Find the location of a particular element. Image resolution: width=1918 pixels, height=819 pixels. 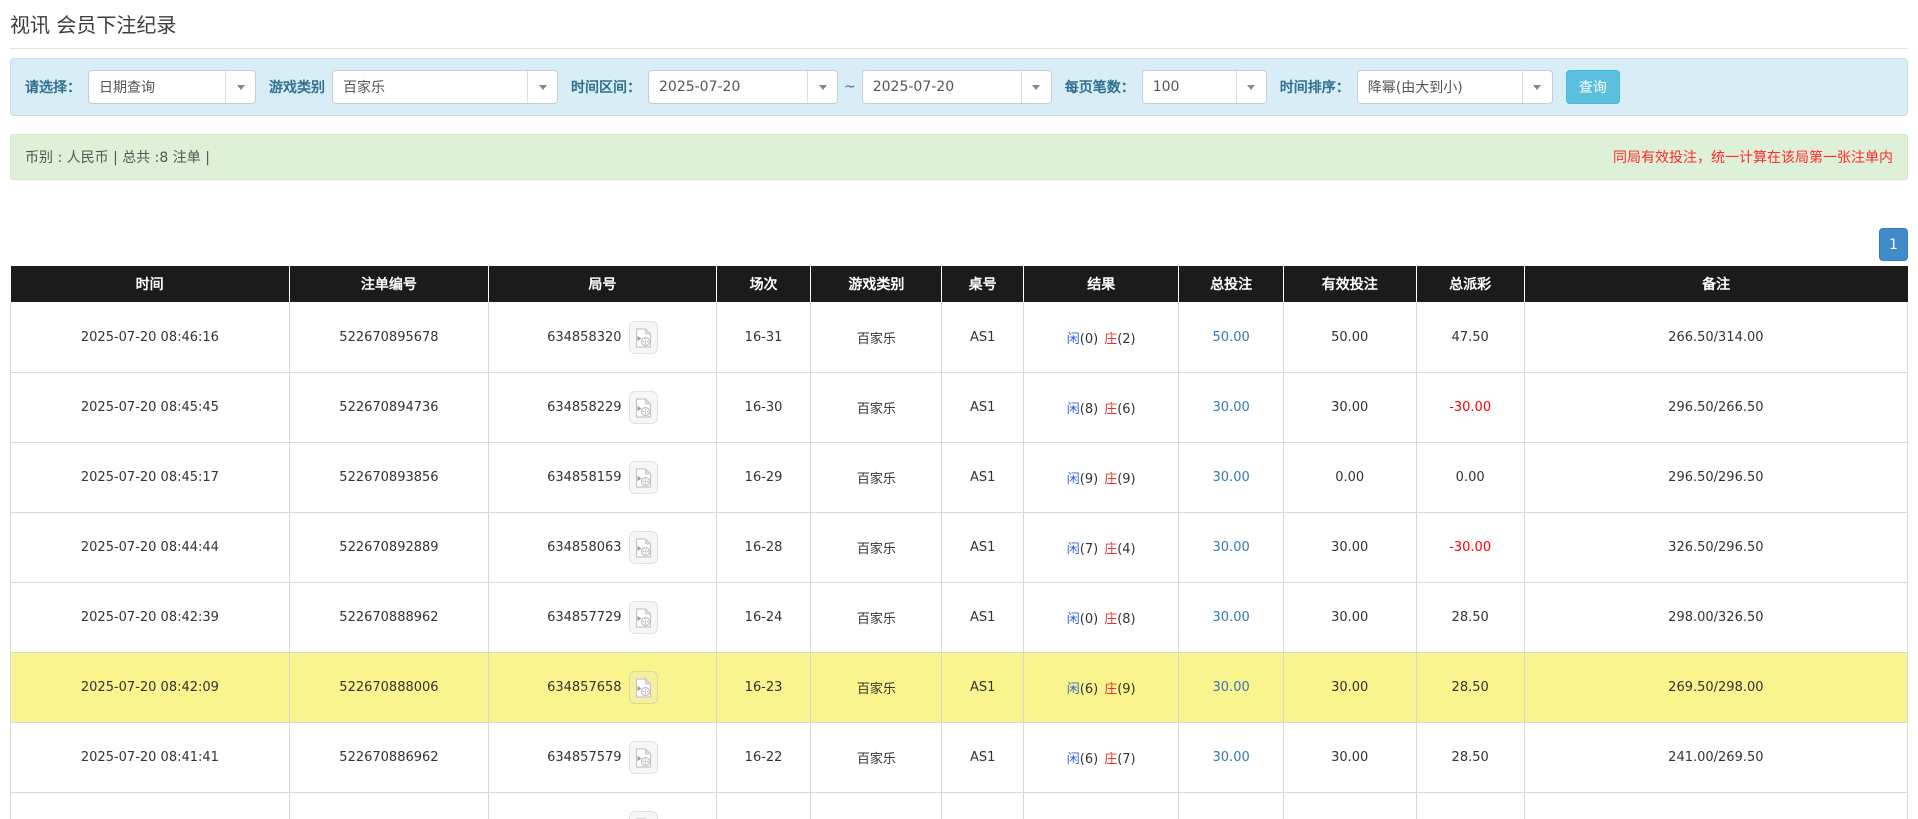

table-header-row: 时间 注单编号 局号 场次 游戏类别 桌号 结果 总投注 有效投注 总派彩 备注 is located at coordinates (959, 284).